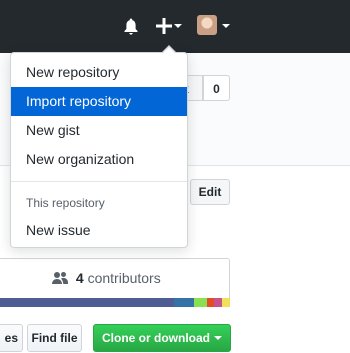 This screenshot has width=350, height=353. Describe the element at coordinates (79, 278) in the screenshot. I see `contributors-count: 4` at that location.